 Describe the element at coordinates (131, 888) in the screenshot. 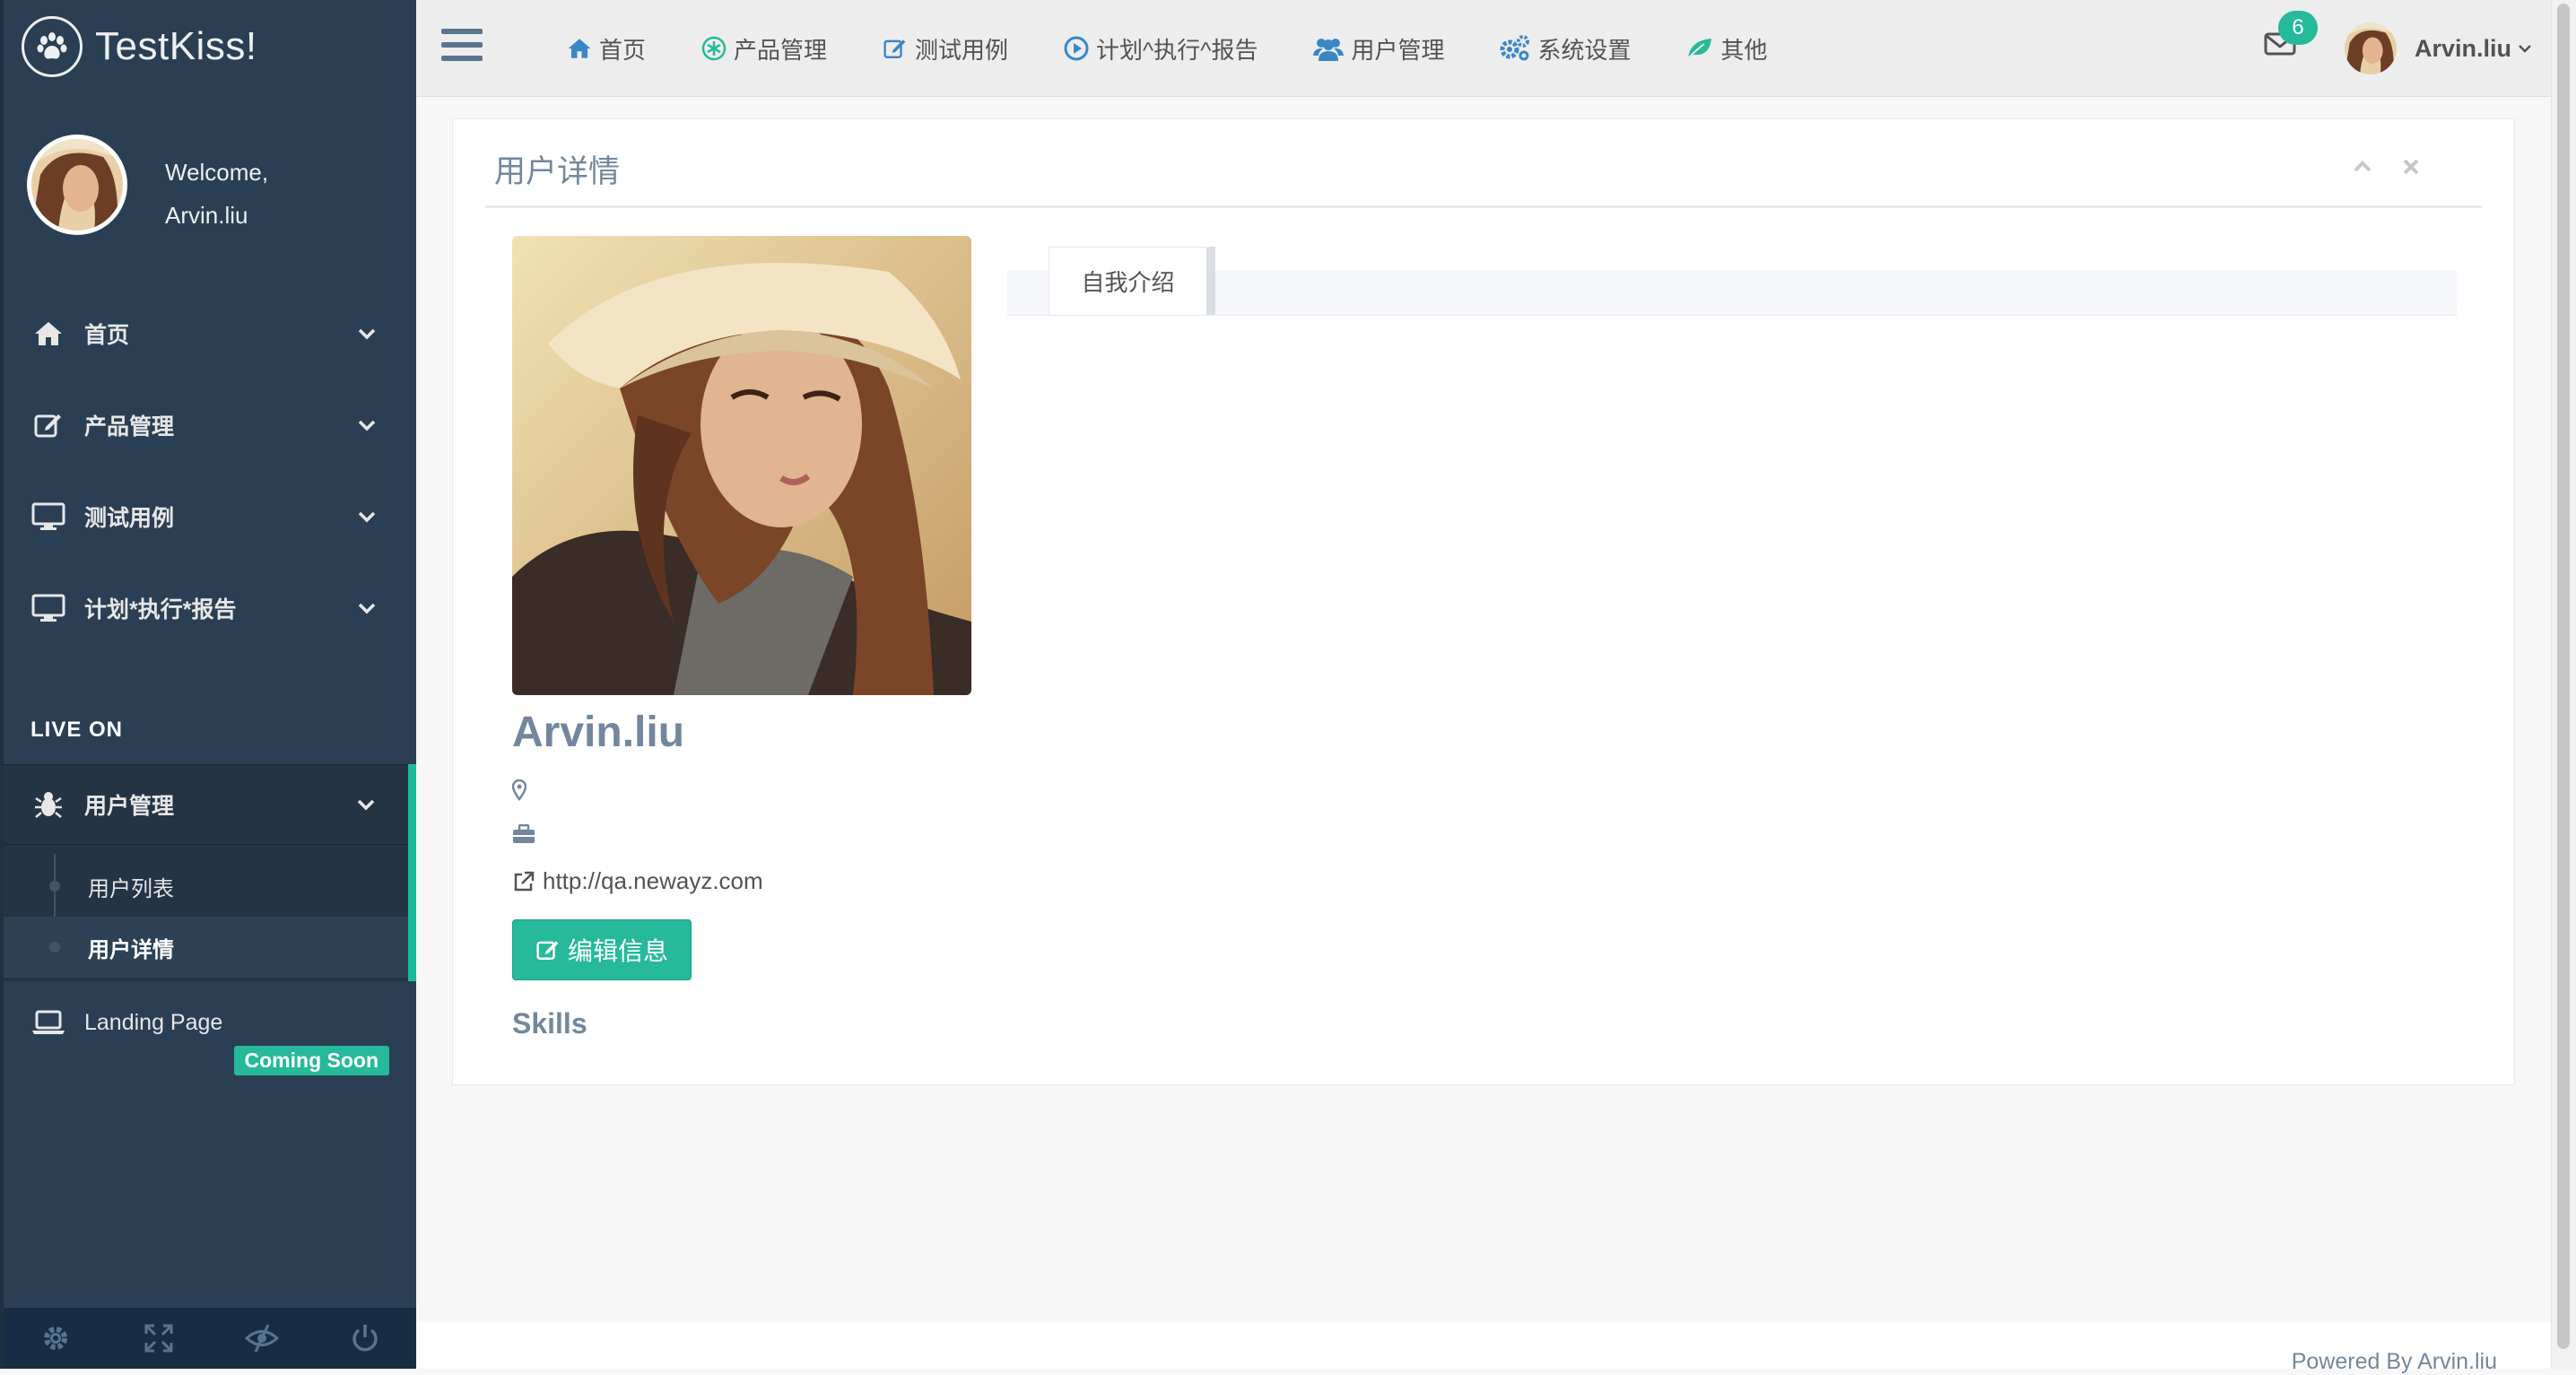

I see `sidebar-subitem-label: 用户列表` at that location.